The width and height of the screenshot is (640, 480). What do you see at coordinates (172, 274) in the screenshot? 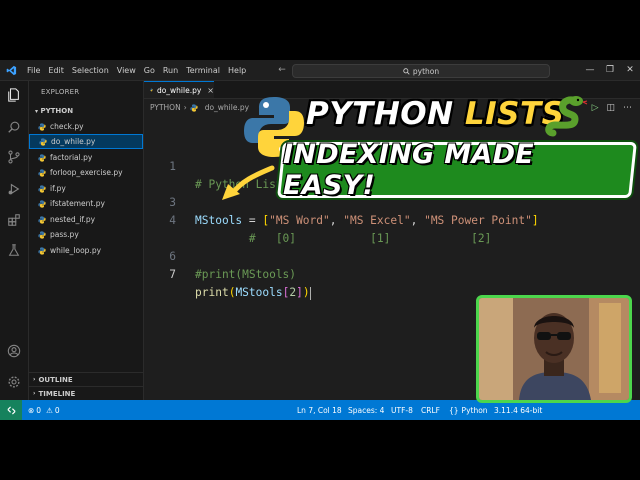
I see `line-number: 7` at bounding box center [172, 274].